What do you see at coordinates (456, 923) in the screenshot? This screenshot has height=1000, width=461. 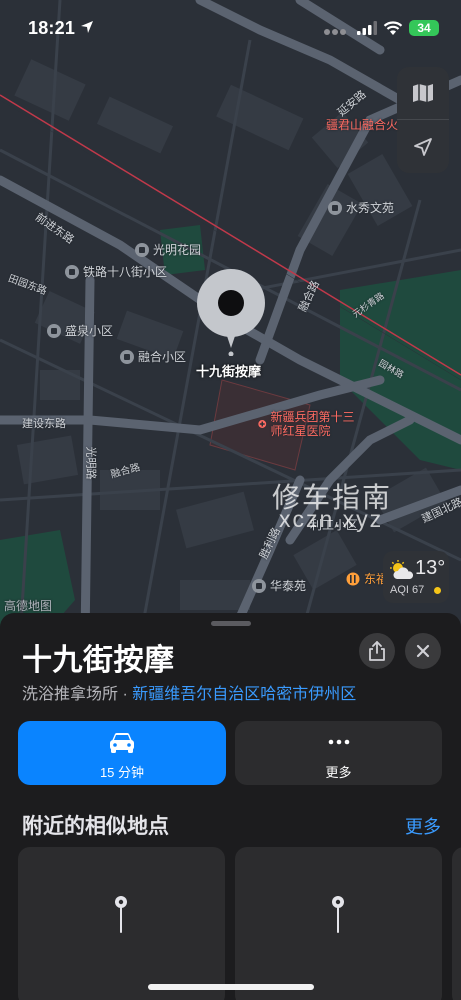 I see `similar-place-card-partial` at bounding box center [456, 923].